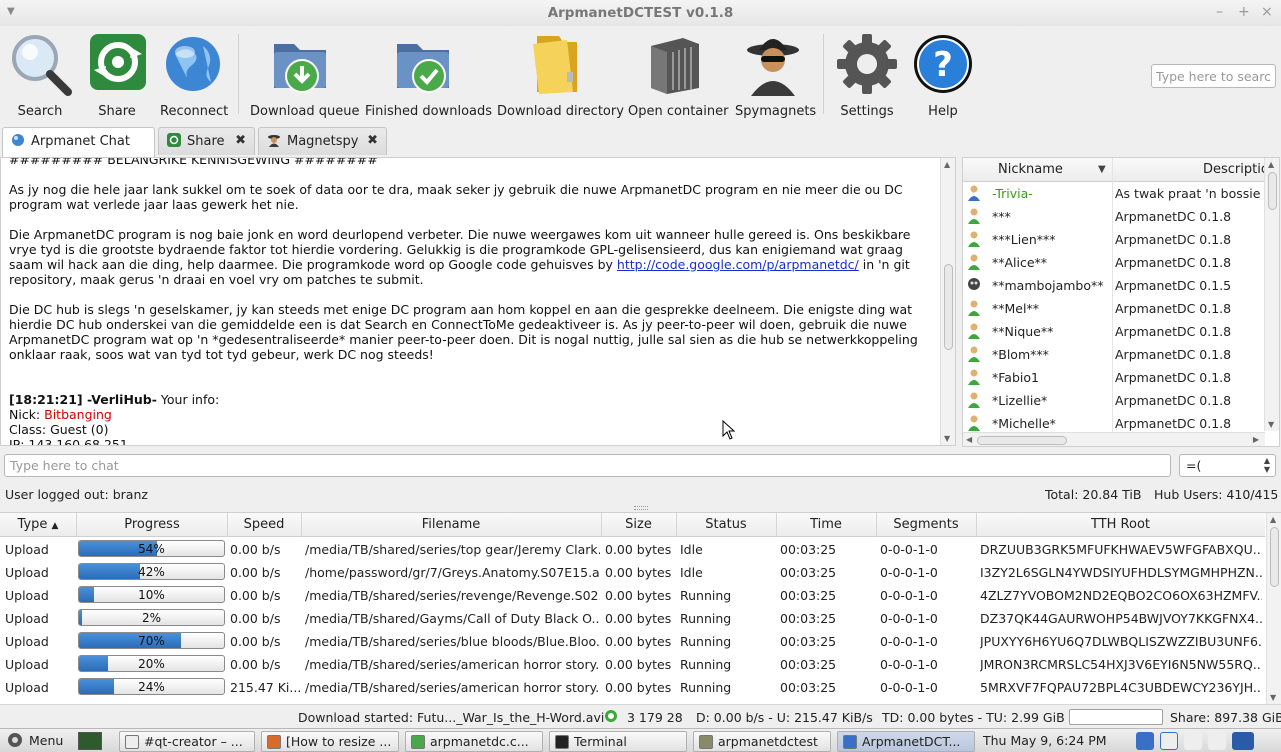 Image resolution: width=1281 pixels, height=752 pixels. I want to click on nickname-column-header: Nickname, so click(1030, 169).